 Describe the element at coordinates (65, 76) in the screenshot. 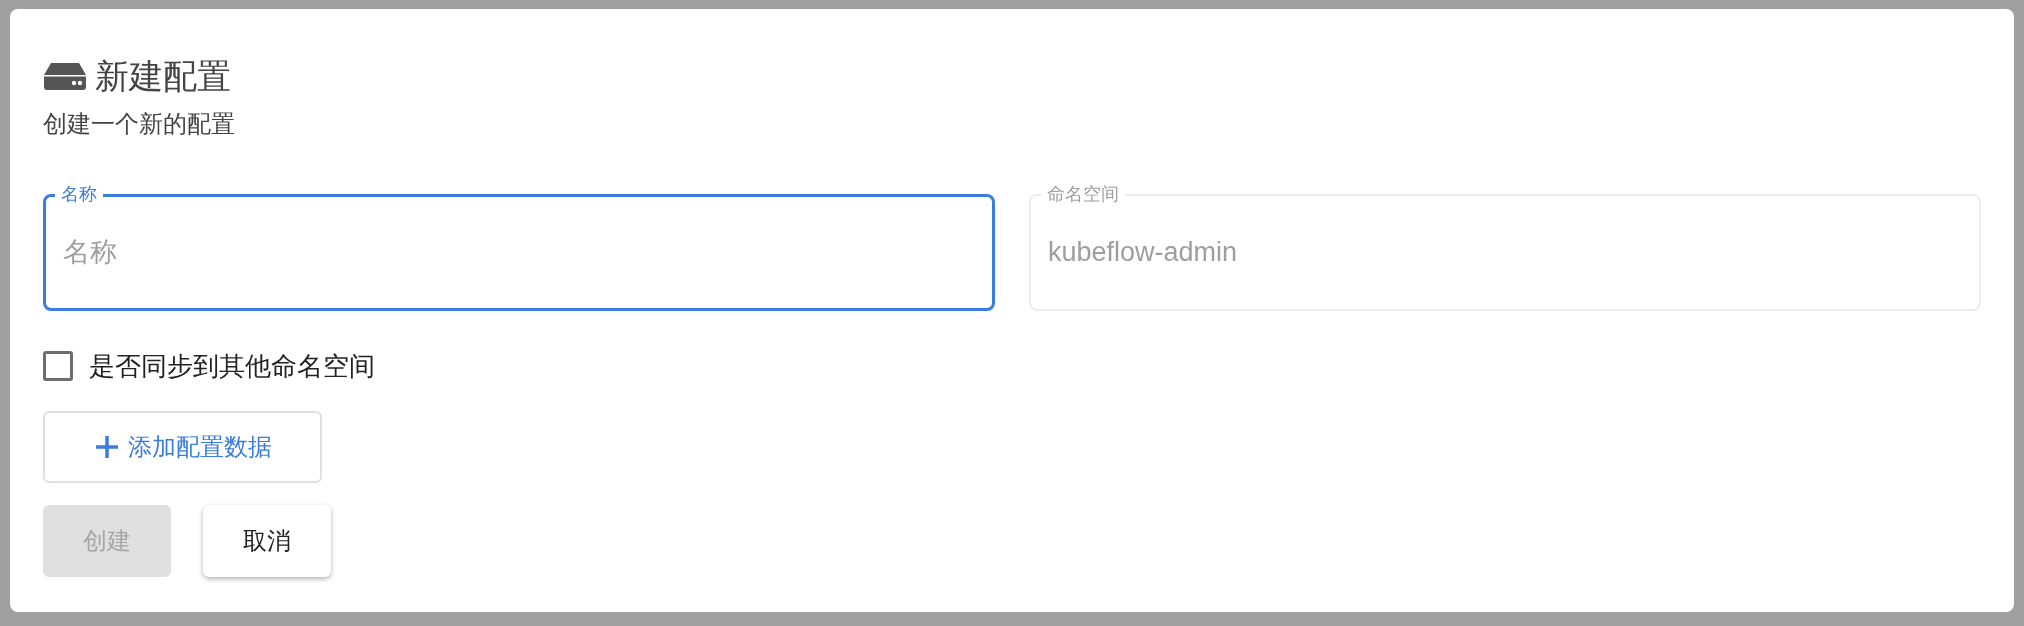

I see `drive-icon` at that location.